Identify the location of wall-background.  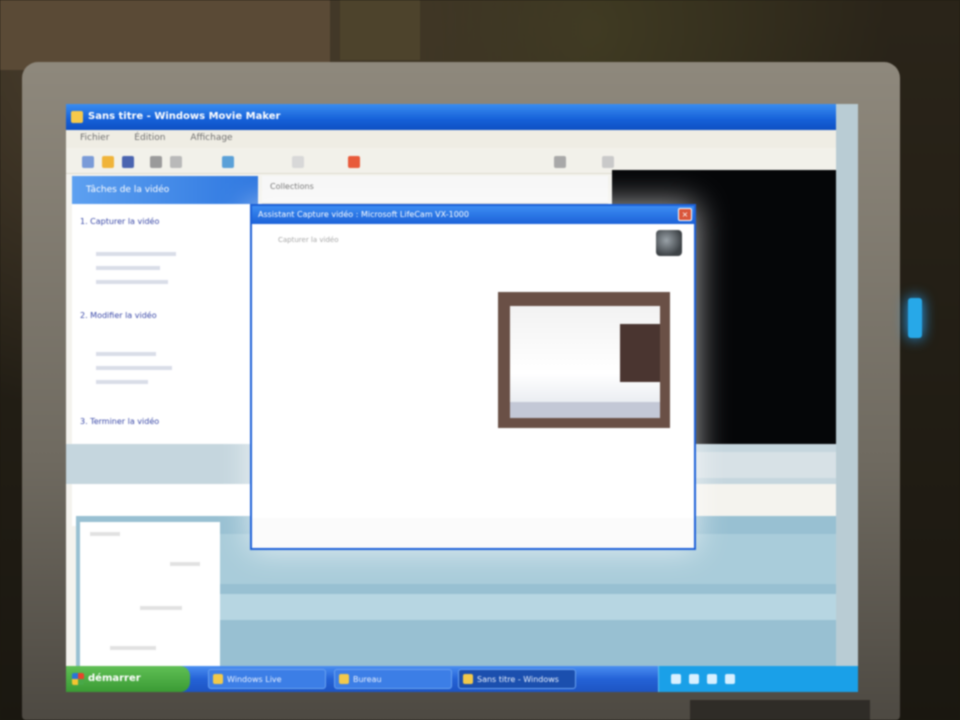
(165, 35).